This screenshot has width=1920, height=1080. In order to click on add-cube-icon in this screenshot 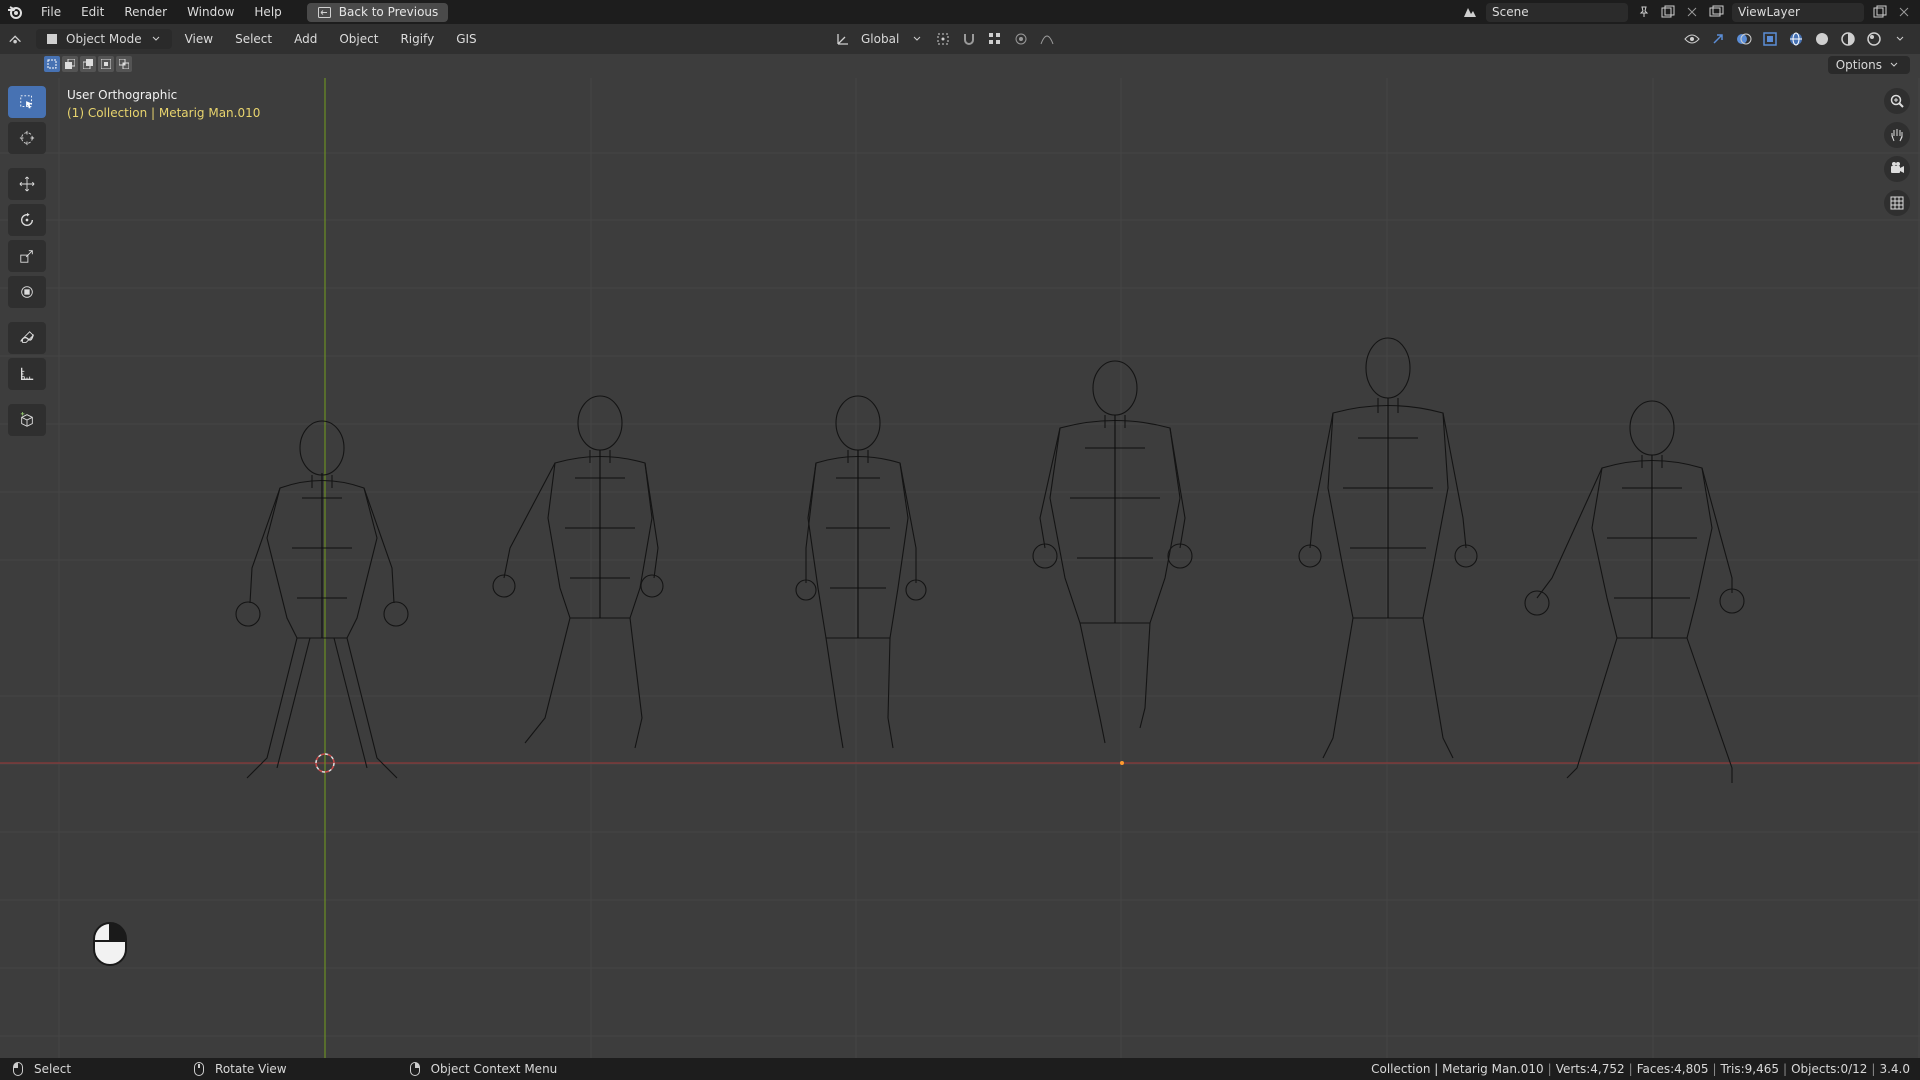, I will do `click(27, 420)`.